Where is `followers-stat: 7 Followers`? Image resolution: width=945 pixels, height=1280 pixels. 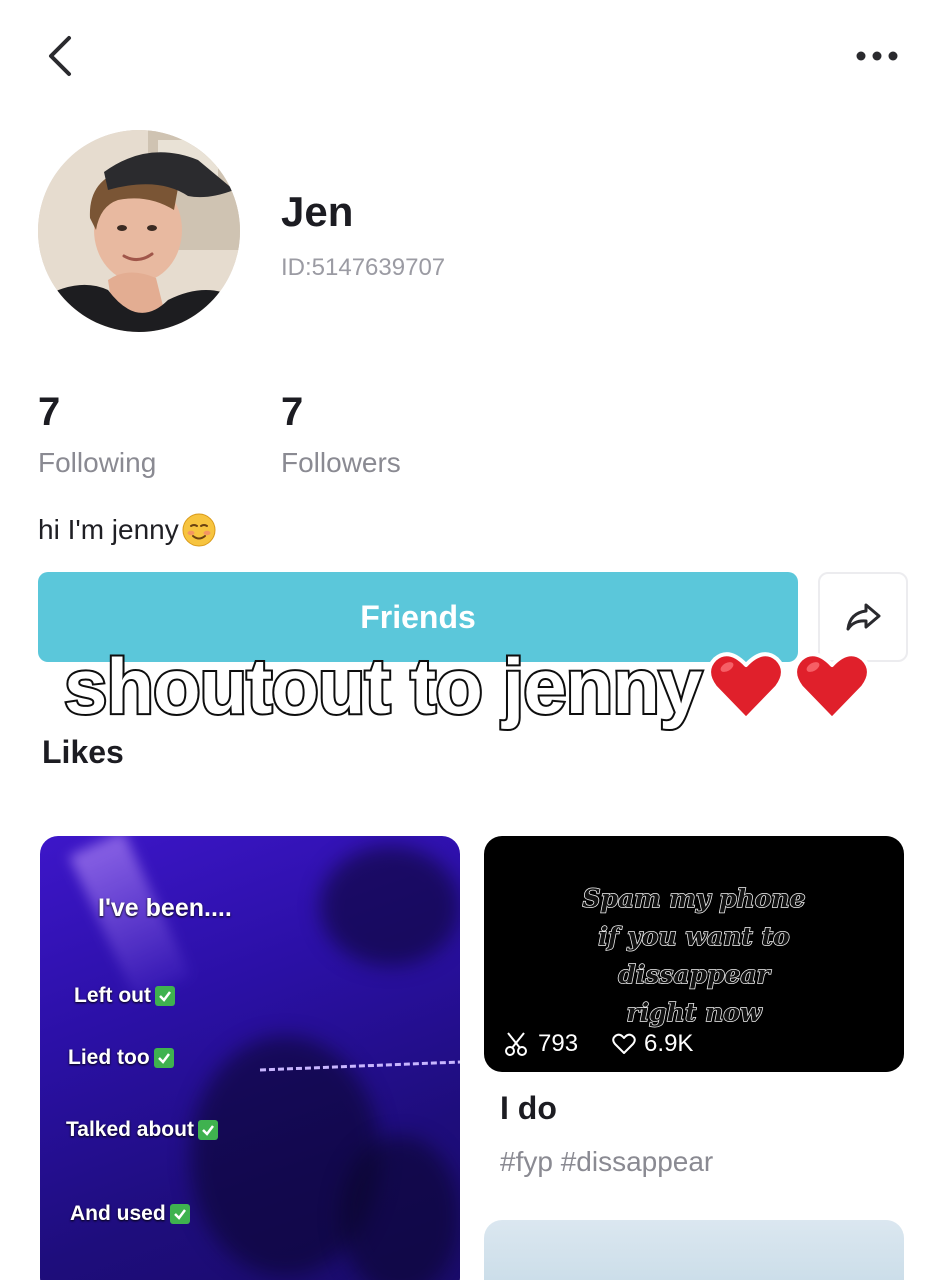 followers-stat: 7 Followers is located at coordinates (341, 434).